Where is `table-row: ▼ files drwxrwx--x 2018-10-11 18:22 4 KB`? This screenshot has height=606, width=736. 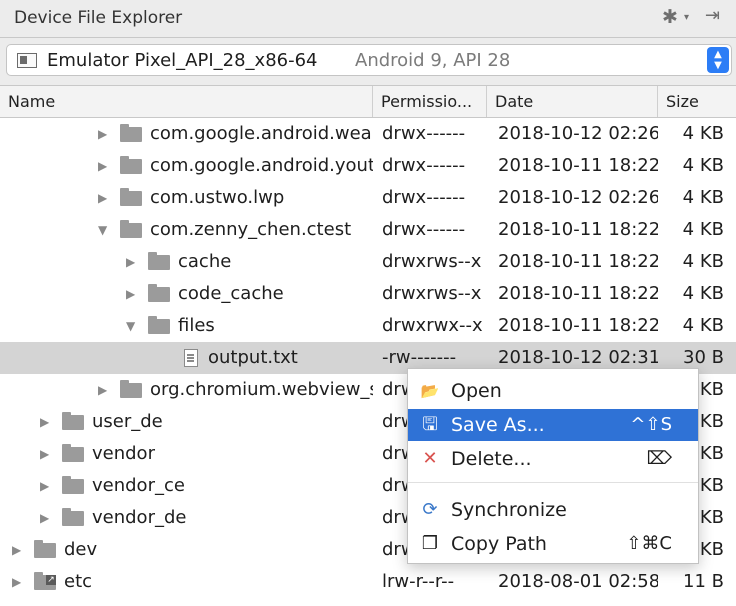
table-row: ▼ files drwxrwx--x 2018-10-11 18:22 4 KB is located at coordinates (368, 326).